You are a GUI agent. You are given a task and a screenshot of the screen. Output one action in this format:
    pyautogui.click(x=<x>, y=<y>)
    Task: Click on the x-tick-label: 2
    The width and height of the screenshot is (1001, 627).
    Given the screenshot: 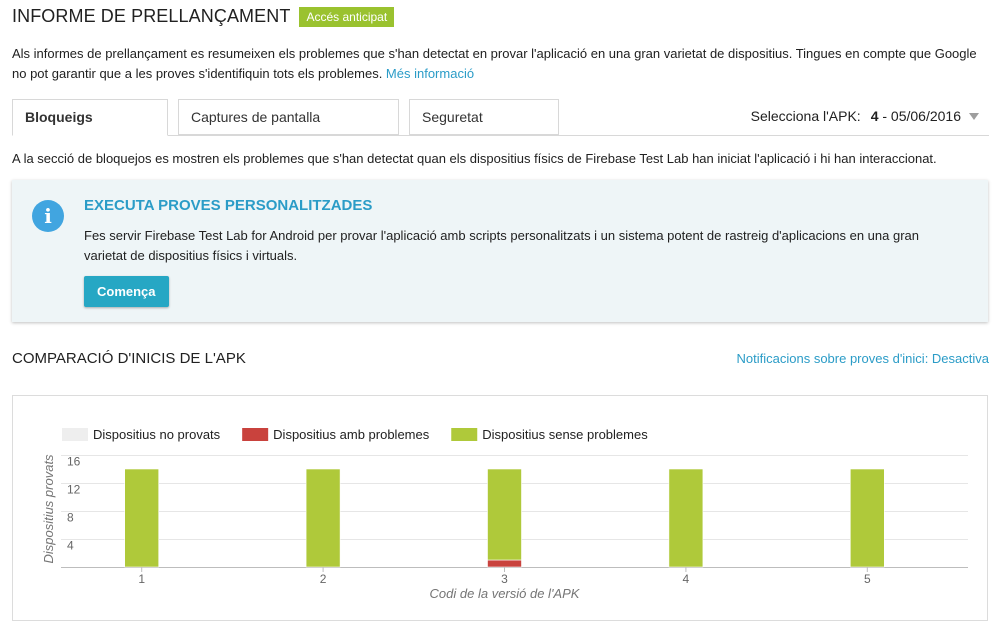 What is the action you would take?
    pyautogui.click(x=323, y=579)
    